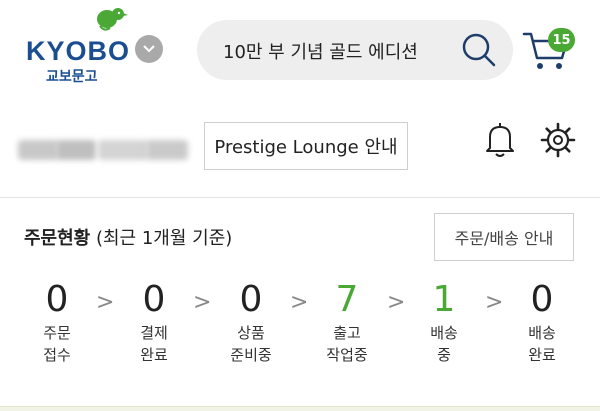  I want to click on order-status-title-sub: (최근 1개월 기준), so click(161, 238).